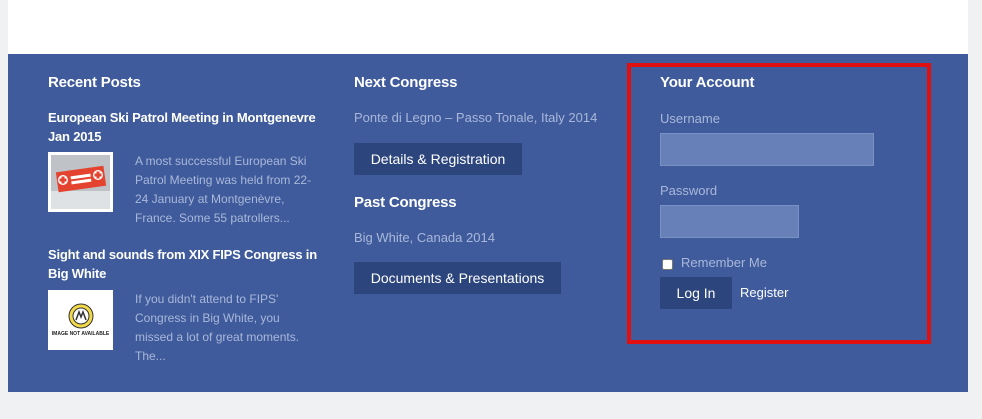 The height and width of the screenshot is (419, 982). Describe the element at coordinates (80, 316) in the screenshot. I see `fips-logo-icon` at that location.